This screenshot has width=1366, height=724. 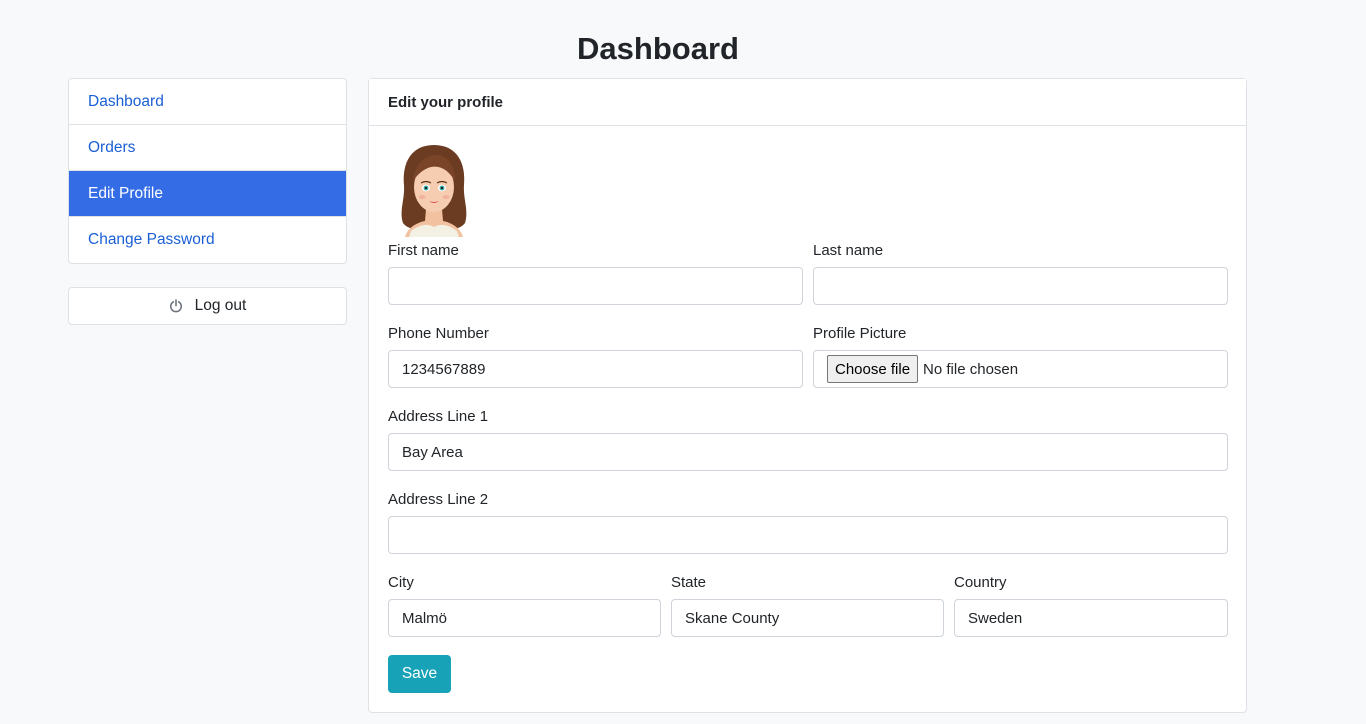 I want to click on phone-label: Phone Number, so click(x=438, y=333).